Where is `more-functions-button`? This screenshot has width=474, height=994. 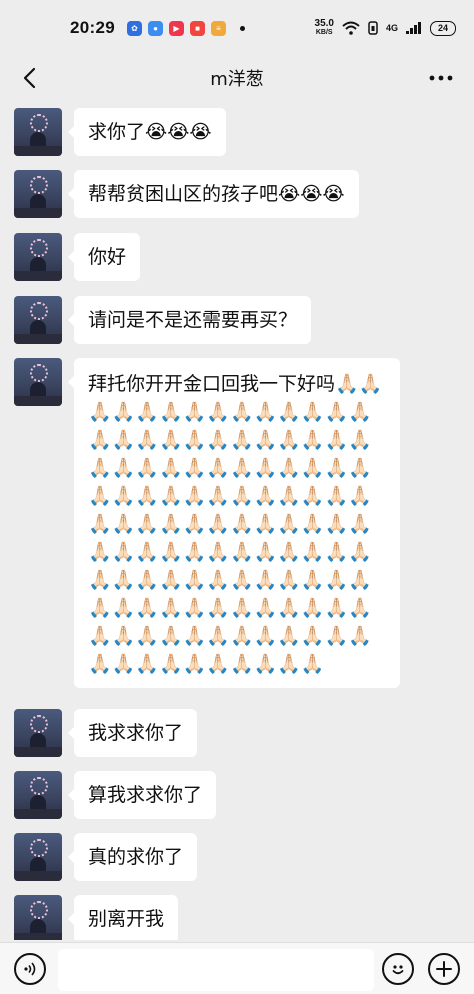
more-functions-button is located at coordinates (444, 969).